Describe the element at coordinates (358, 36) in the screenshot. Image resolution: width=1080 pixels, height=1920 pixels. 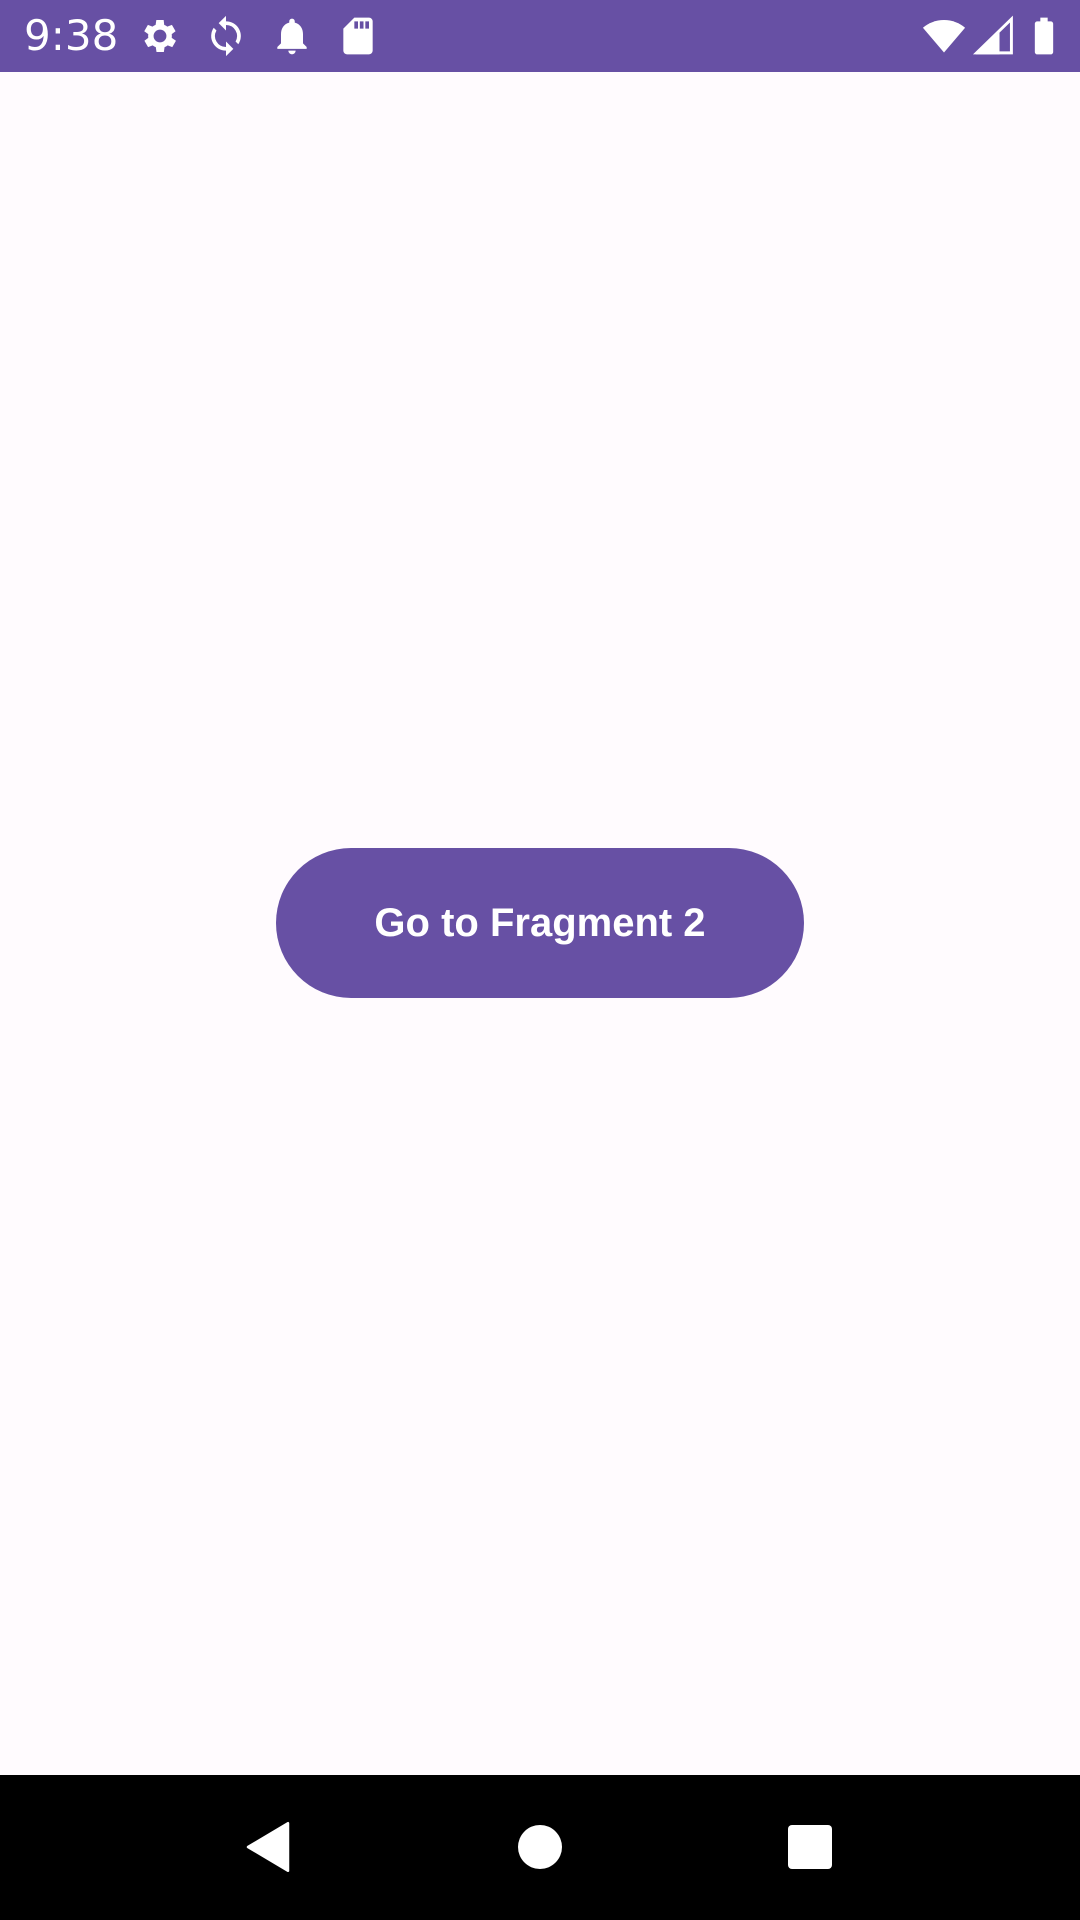
I see `sd-card-icon` at that location.